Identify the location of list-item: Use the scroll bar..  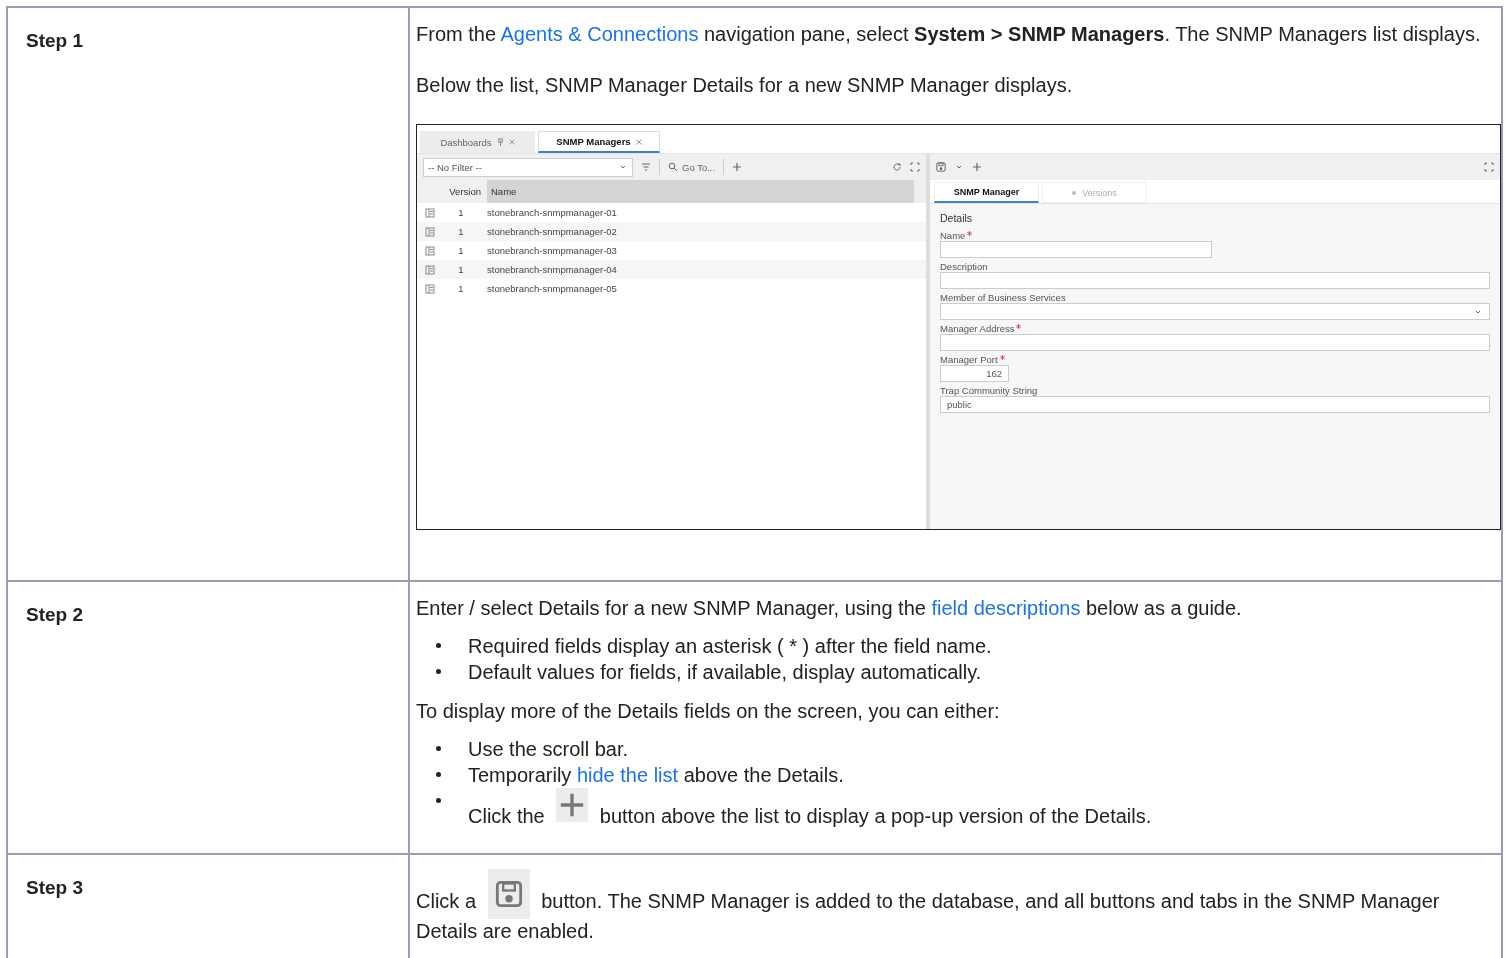
(548, 749).